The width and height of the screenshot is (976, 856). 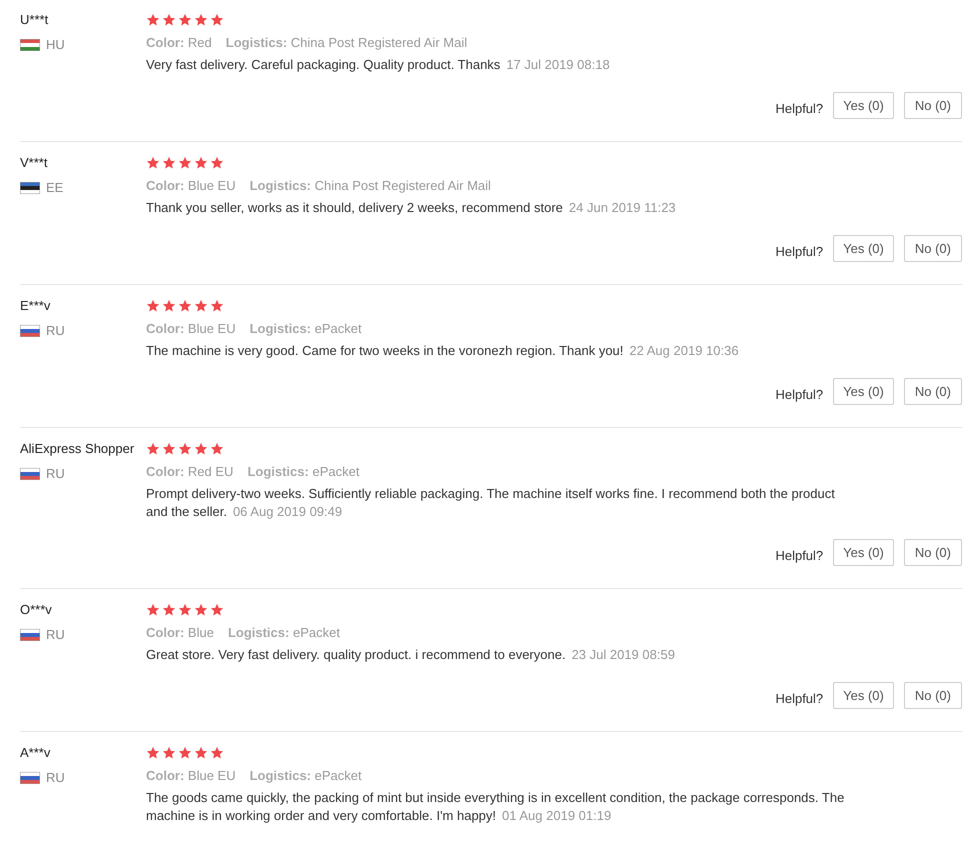 What do you see at coordinates (190, 472) in the screenshot?
I see `color-attribute: Color: Red EU` at bounding box center [190, 472].